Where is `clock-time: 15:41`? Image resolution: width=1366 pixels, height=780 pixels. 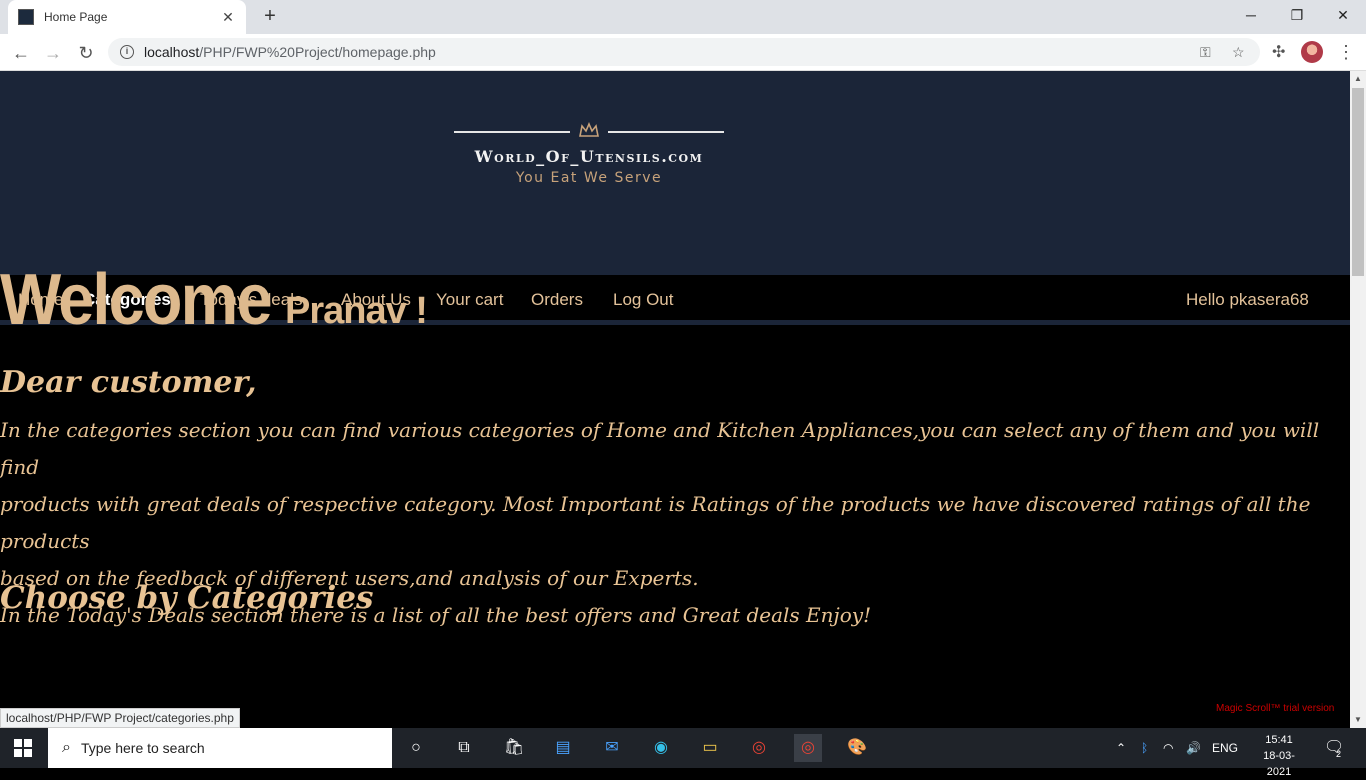
clock-time: 15:41 is located at coordinates (1279, 740).